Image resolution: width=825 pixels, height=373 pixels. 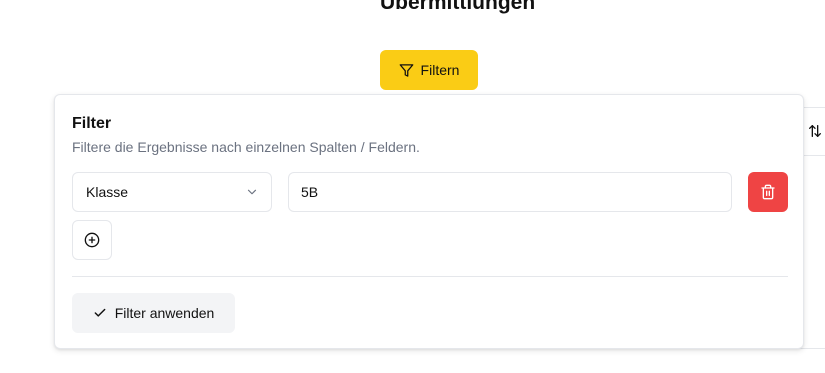 I want to click on add-filter-button, so click(x=92, y=240).